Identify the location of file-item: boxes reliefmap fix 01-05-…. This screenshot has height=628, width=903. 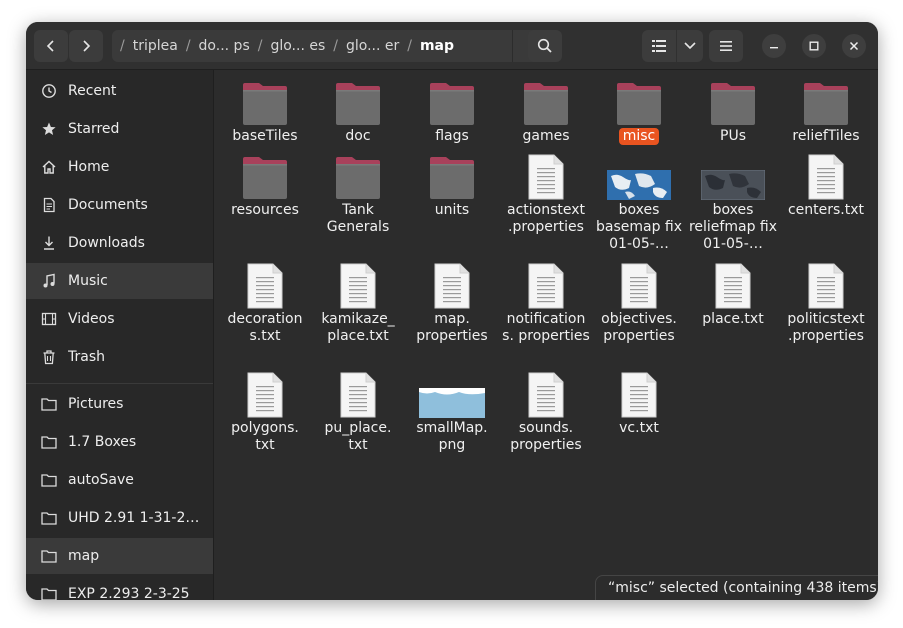
(733, 202).